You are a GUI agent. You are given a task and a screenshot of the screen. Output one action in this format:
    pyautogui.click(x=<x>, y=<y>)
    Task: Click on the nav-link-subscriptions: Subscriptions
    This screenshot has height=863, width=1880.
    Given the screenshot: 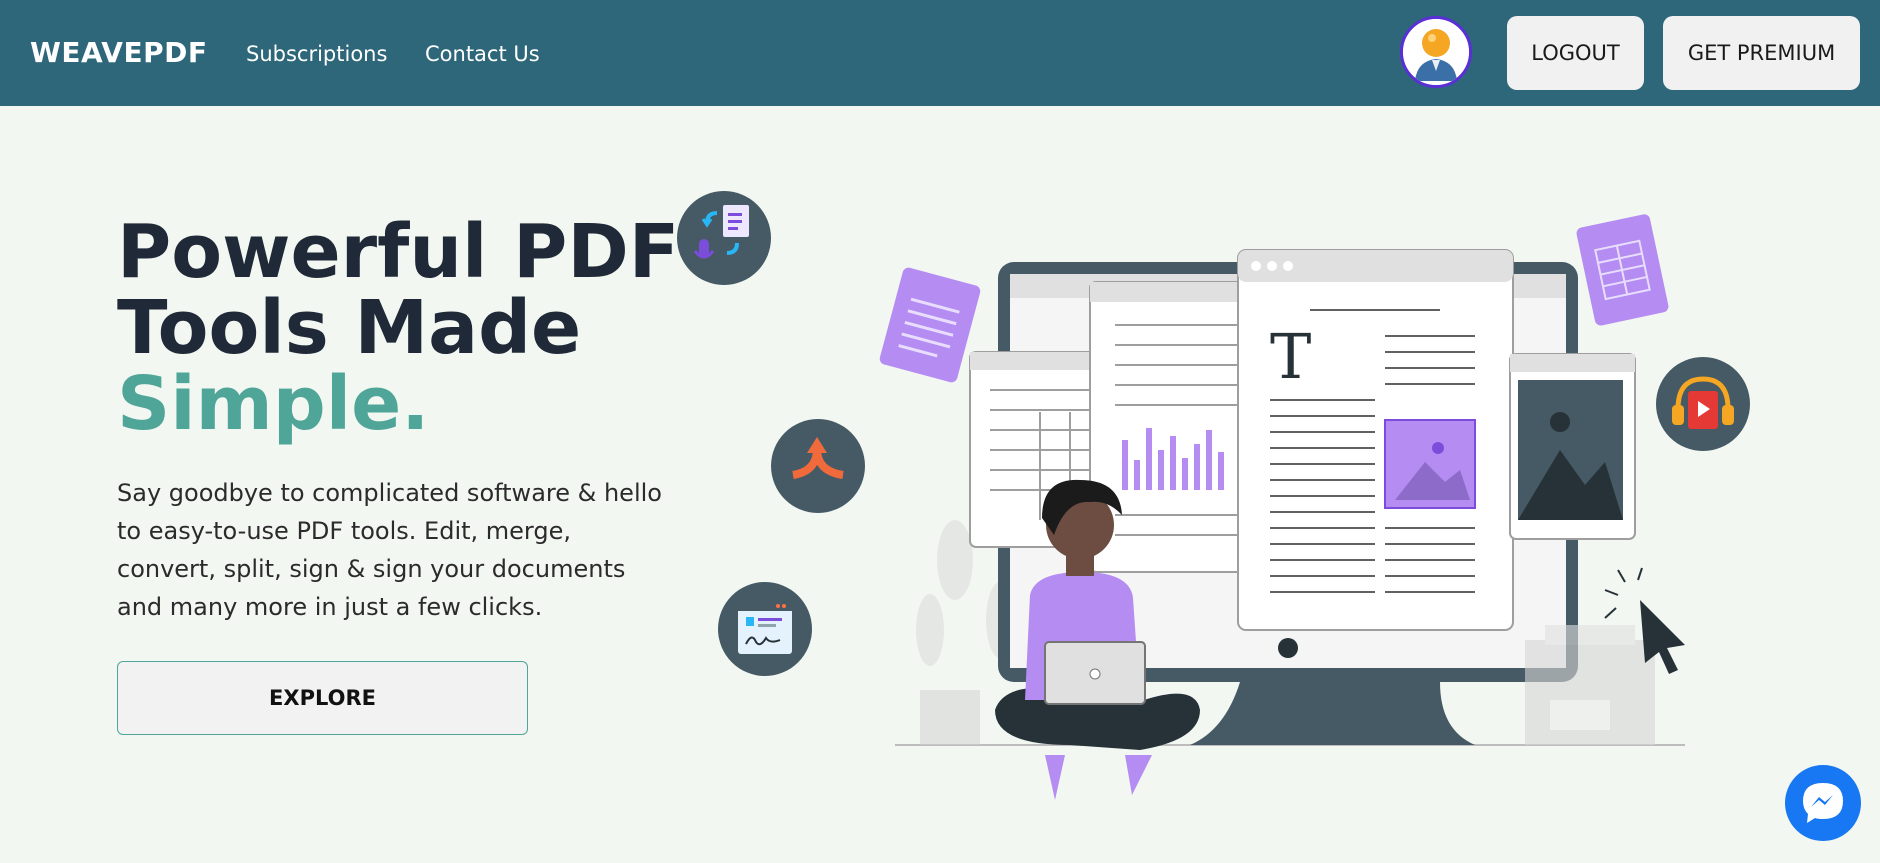 What is the action you would take?
    pyautogui.click(x=316, y=54)
    